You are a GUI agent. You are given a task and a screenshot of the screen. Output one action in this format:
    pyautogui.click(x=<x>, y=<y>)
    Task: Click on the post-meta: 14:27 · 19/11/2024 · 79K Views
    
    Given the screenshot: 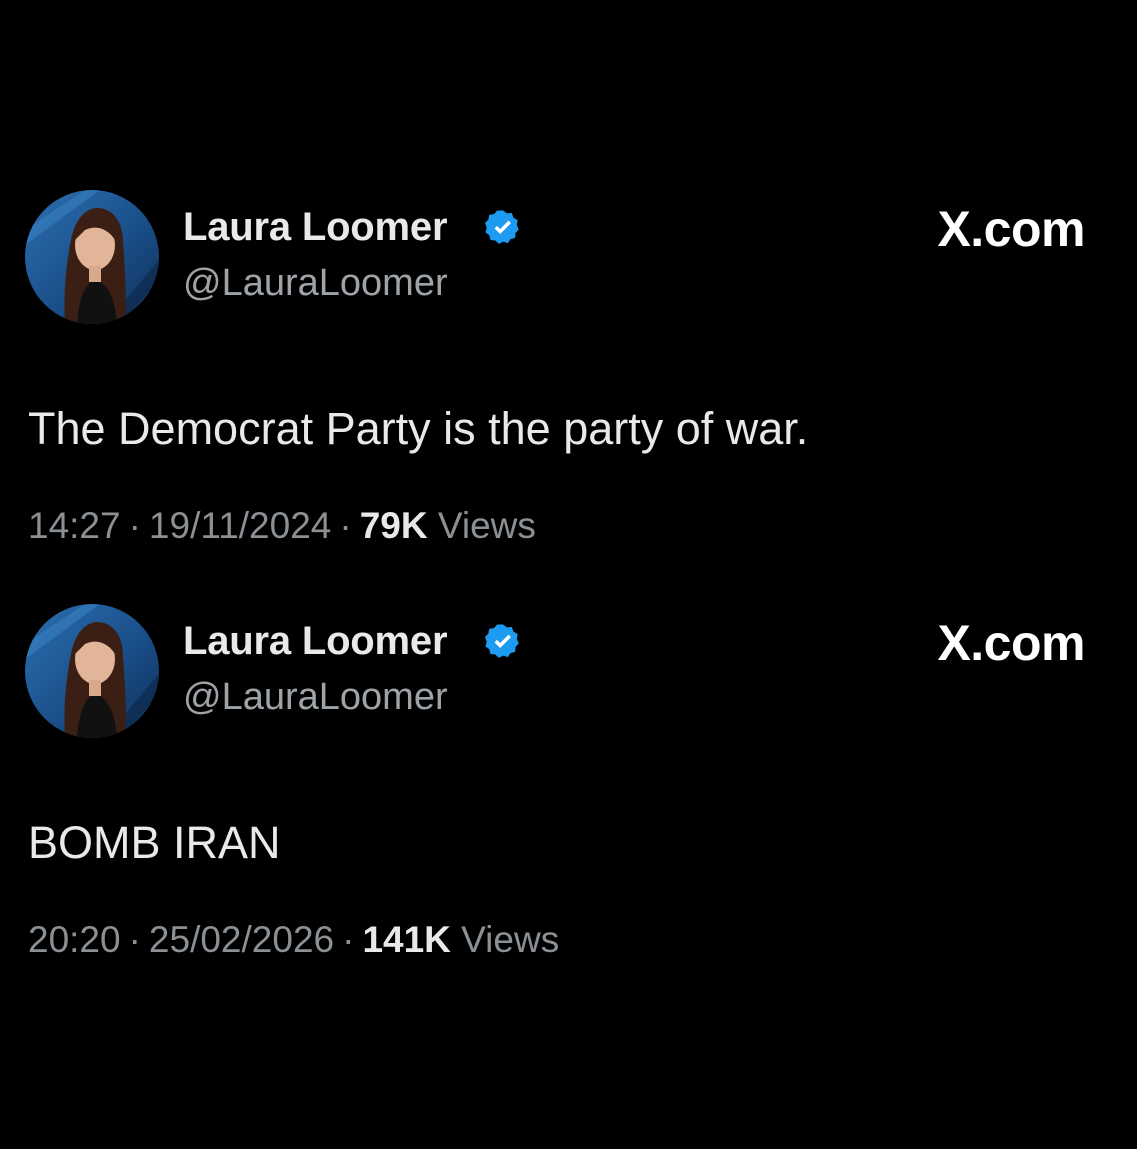 What is the action you would take?
    pyautogui.click(x=282, y=526)
    